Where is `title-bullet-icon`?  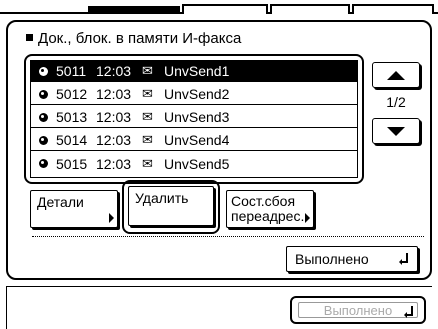
title-bullet-icon is located at coordinates (29, 37).